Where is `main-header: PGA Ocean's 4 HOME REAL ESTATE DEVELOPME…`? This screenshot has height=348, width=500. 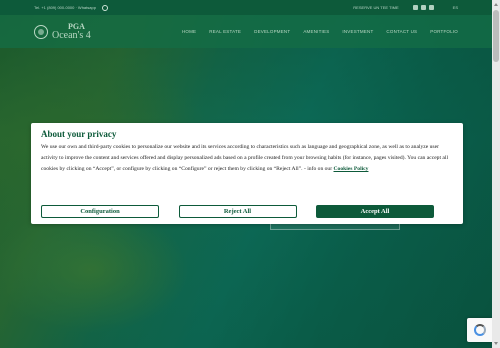 main-header: PGA Ocean's 4 HOME REAL ESTATE DEVELOPME… is located at coordinates (246, 31).